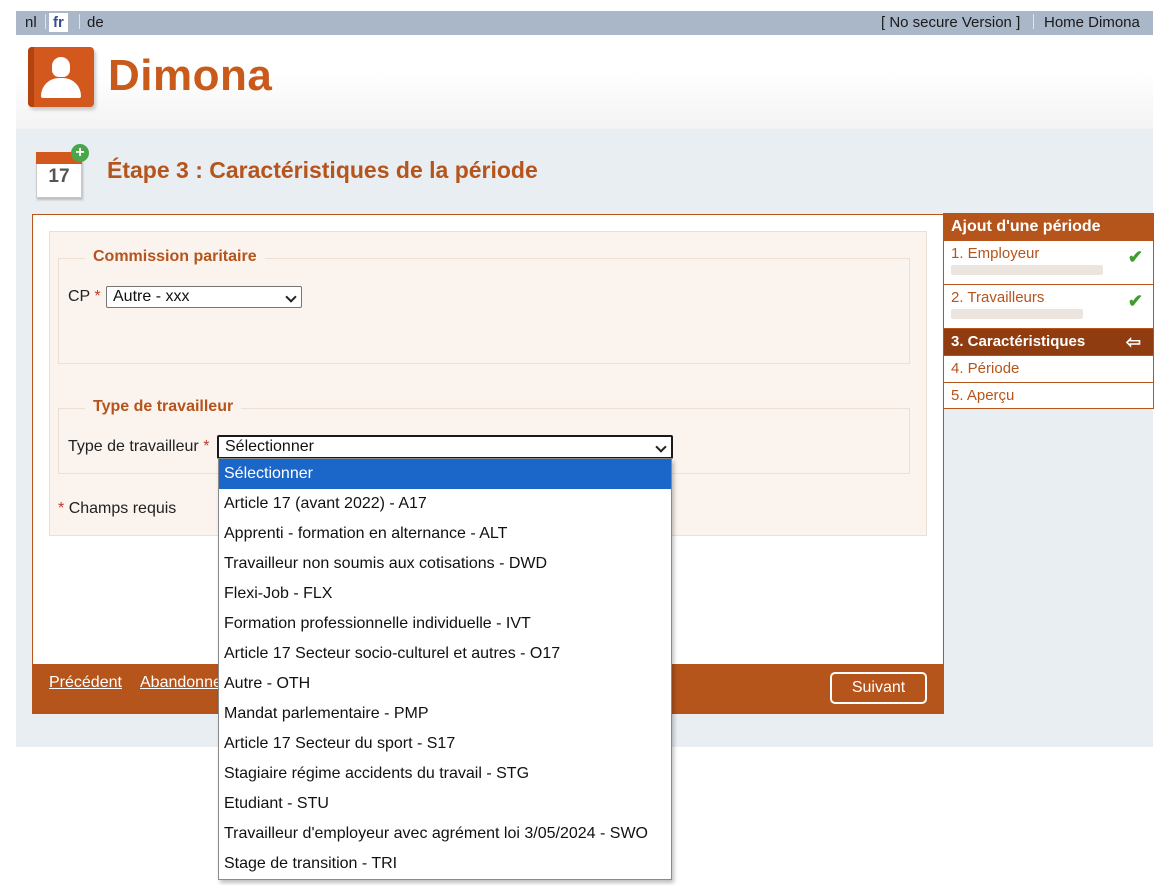 The image size is (1165, 885). What do you see at coordinates (1048, 395) in the screenshot?
I see `step-apercu: 5. Aperçu` at bounding box center [1048, 395].